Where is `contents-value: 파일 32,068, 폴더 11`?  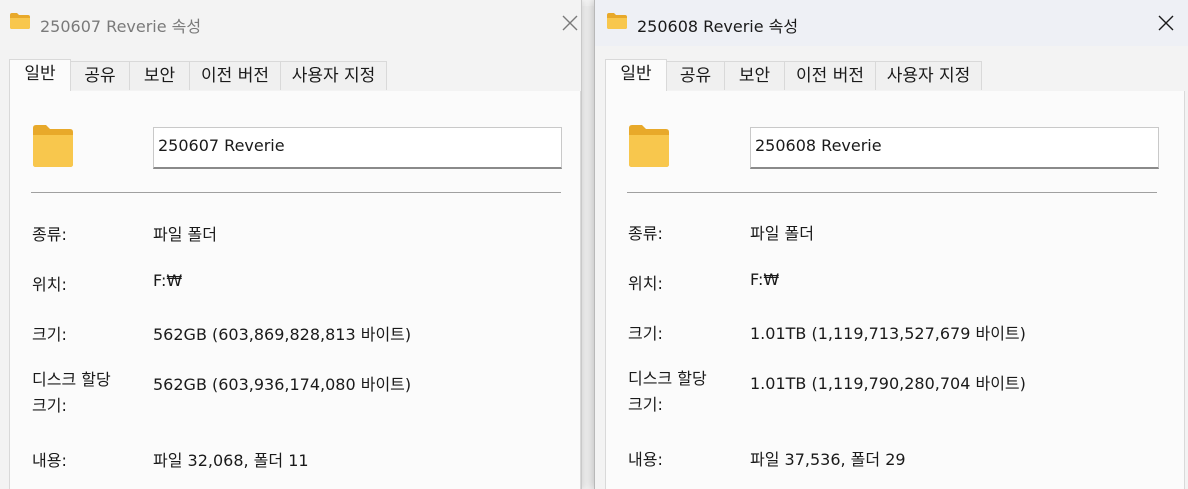 contents-value: 파일 32,068, 폴더 11 is located at coordinates (231, 460).